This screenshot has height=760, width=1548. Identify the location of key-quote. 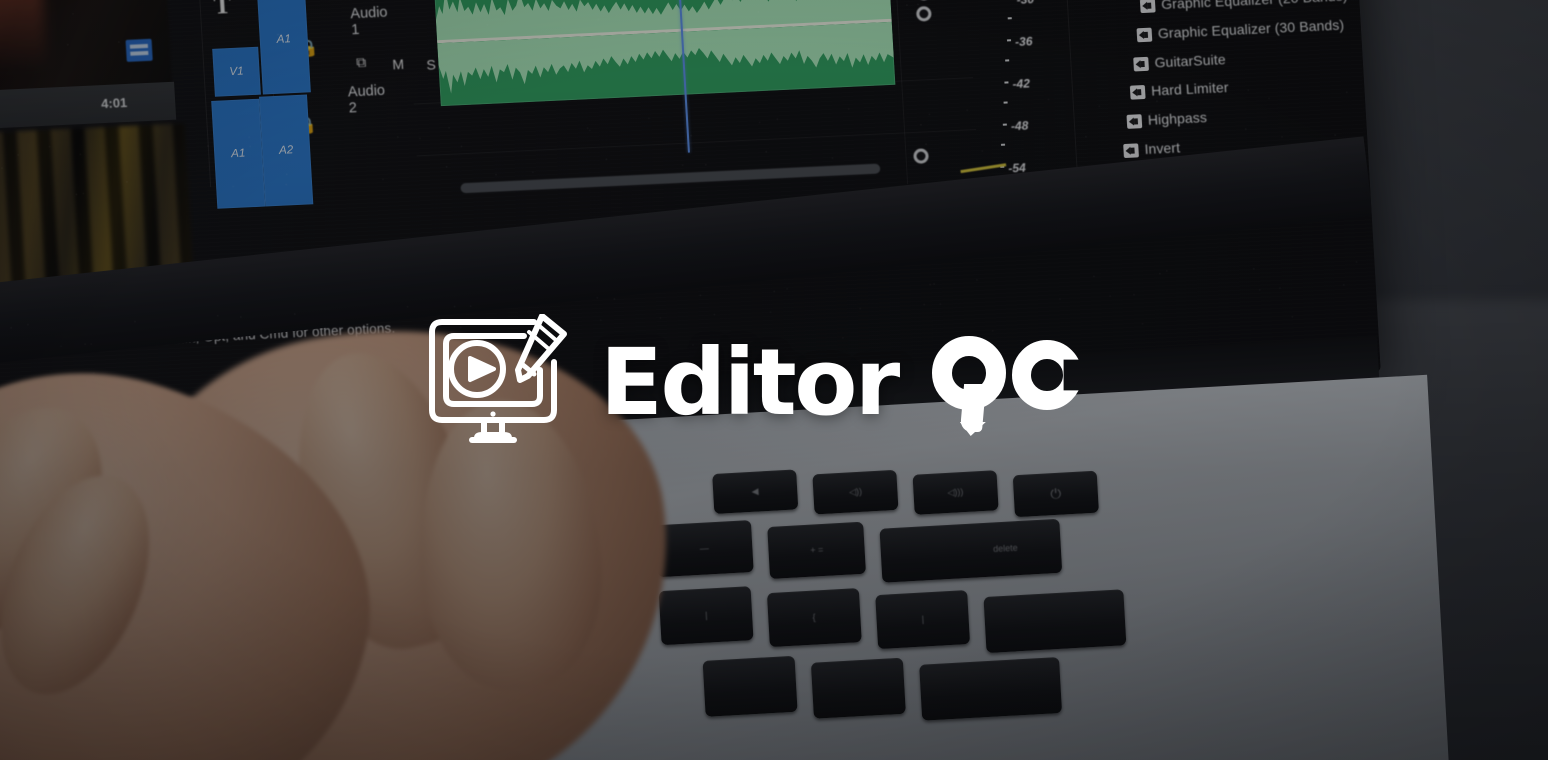
(858, 688).